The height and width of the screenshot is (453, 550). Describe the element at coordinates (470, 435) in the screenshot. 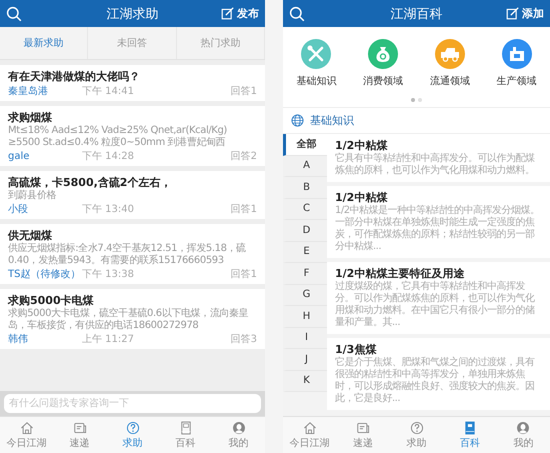

I see `tab-bar-item: 百科` at that location.